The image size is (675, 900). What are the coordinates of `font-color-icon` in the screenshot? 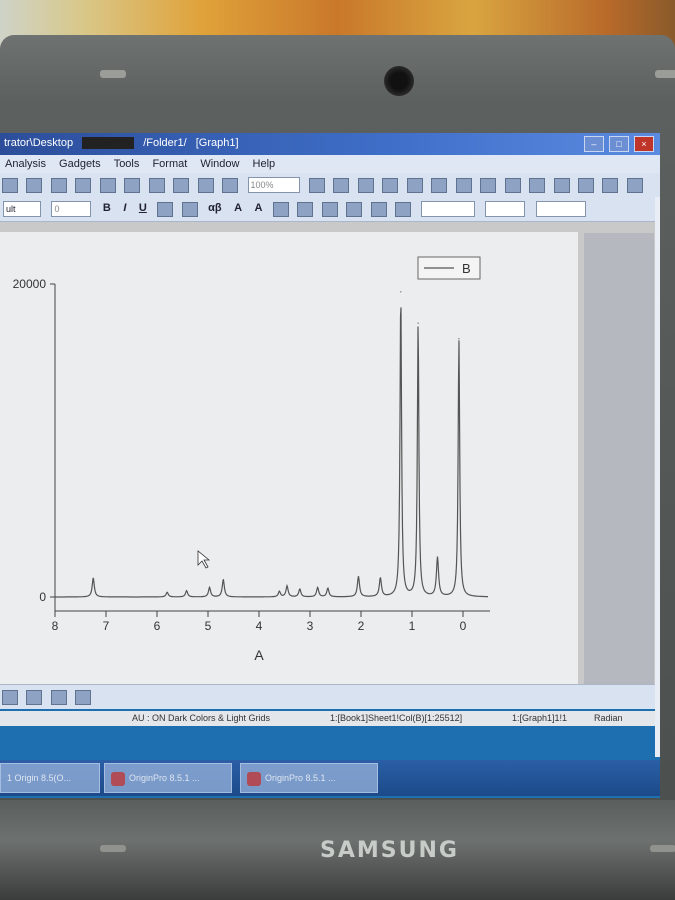 It's located at (329, 209).